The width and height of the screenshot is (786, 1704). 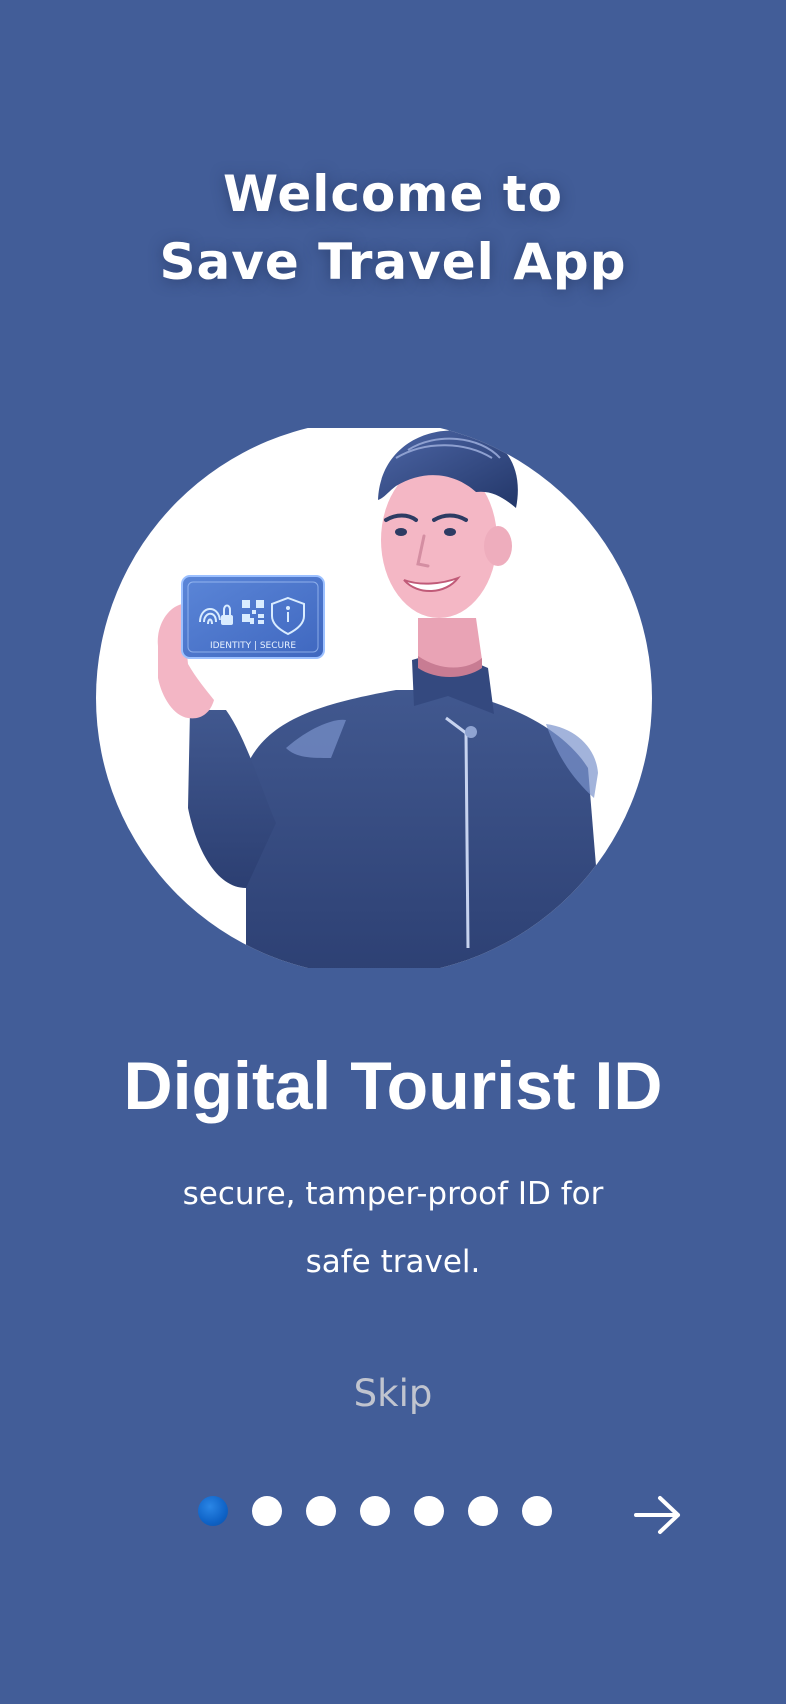 I want to click on feature-description-line-2: safe travel., so click(x=393, y=1262).